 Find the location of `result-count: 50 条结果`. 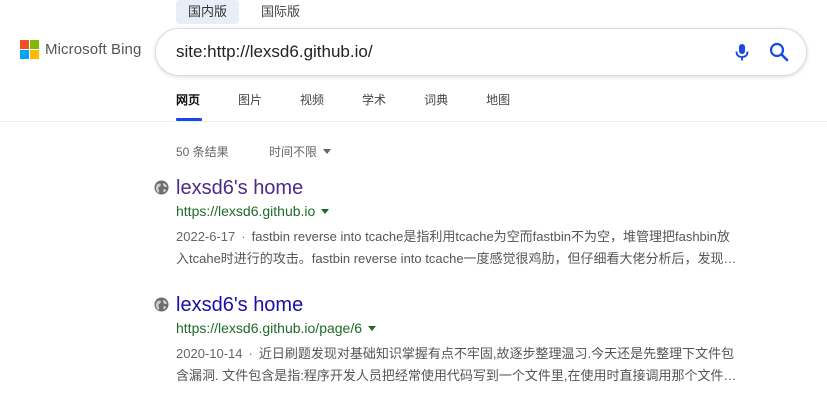

result-count: 50 条结果 is located at coordinates (202, 152).